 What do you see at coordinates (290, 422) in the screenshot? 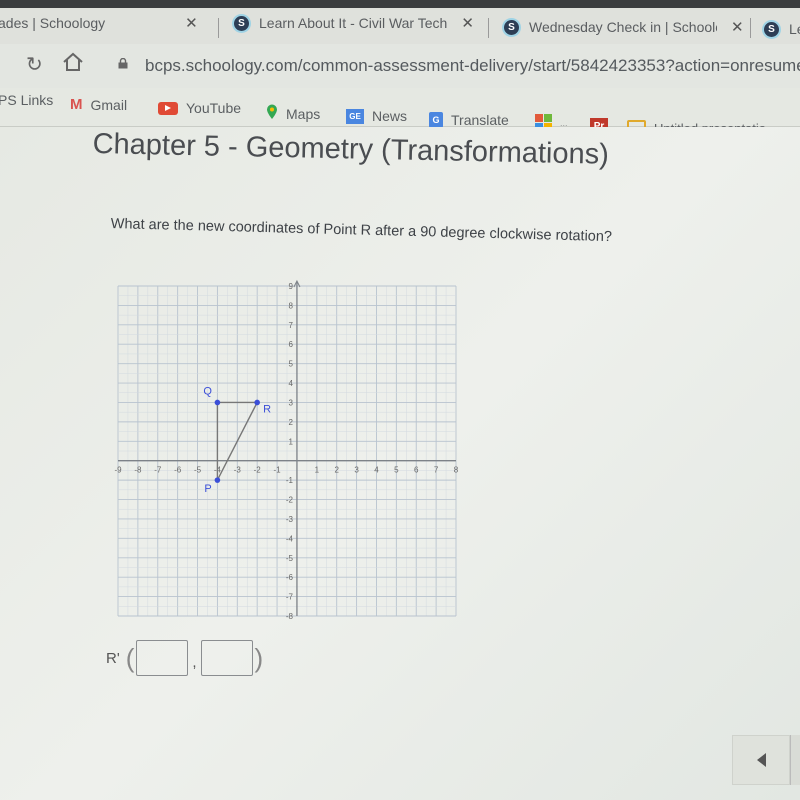
I see `y-tick-label: 2` at bounding box center [290, 422].